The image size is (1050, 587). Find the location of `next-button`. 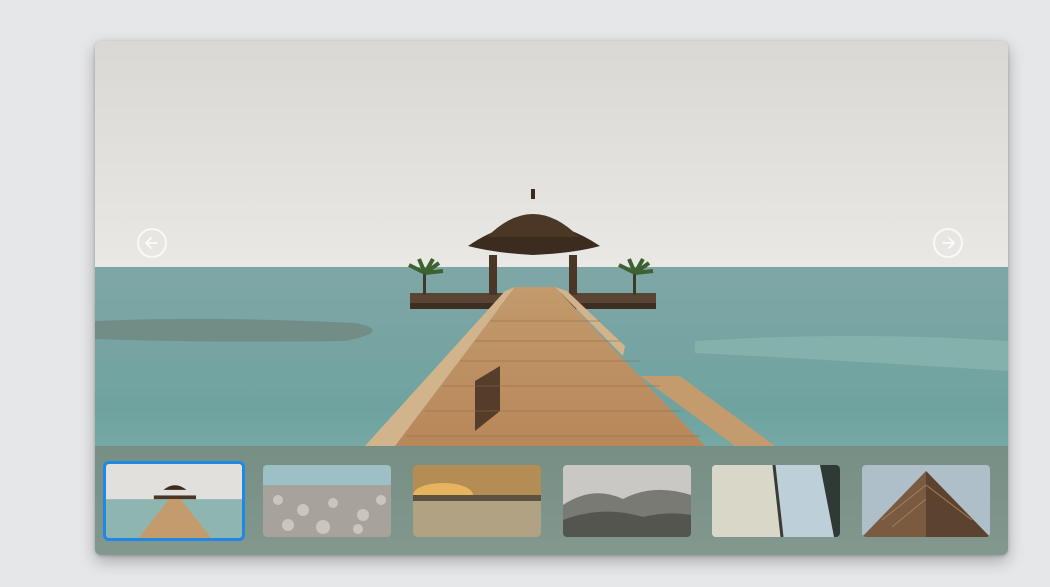

next-button is located at coordinates (948, 243).